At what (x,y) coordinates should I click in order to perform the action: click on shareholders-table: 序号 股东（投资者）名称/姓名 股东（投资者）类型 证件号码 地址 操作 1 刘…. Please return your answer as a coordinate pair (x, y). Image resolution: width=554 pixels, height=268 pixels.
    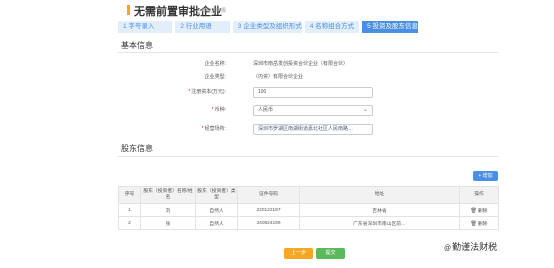
    Looking at the image, I should click on (308, 208).